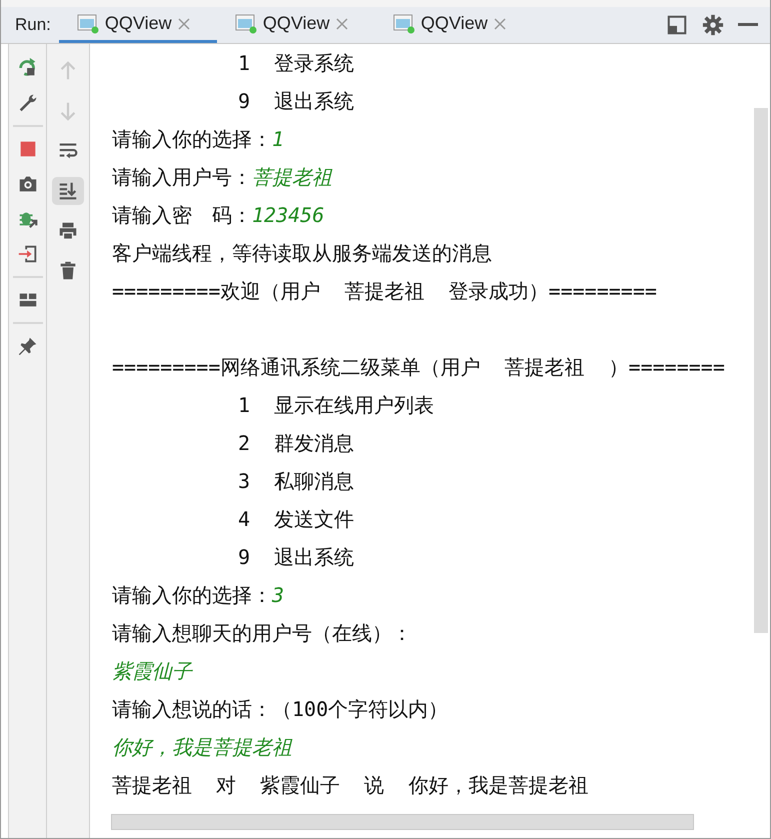 This screenshot has height=839, width=771. What do you see at coordinates (302, 253) in the screenshot?
I see `console-output: 客户端线程，等待读取从服务端发送的消息` at bounding box center [302, 253].